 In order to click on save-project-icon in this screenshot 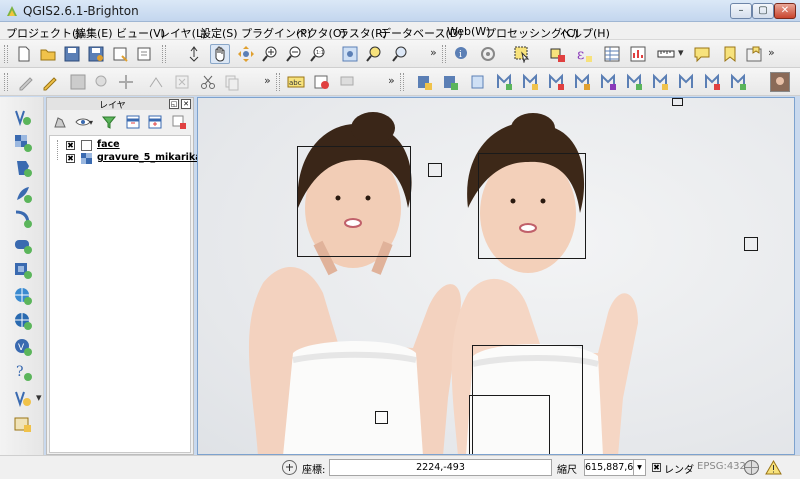, I will do `click(72, 54)`.